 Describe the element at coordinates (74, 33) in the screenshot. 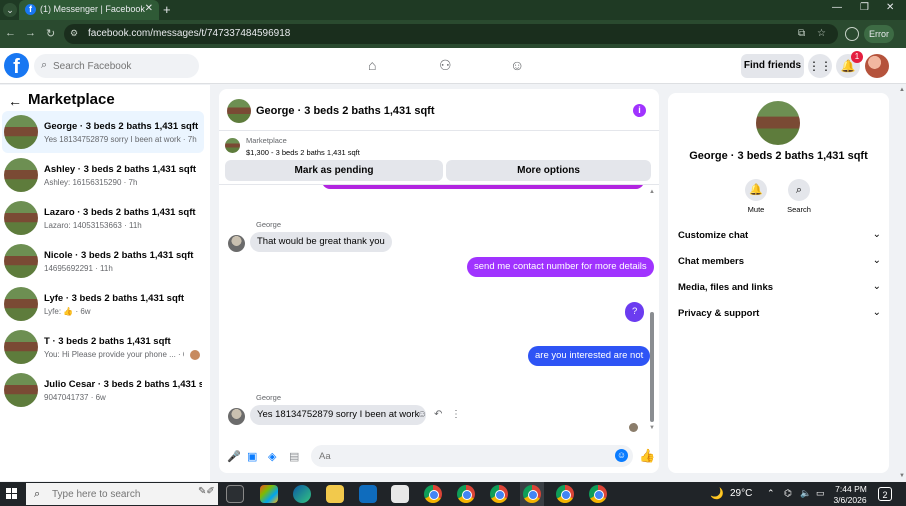

I see `site-info-icon: ⚙` at that location.